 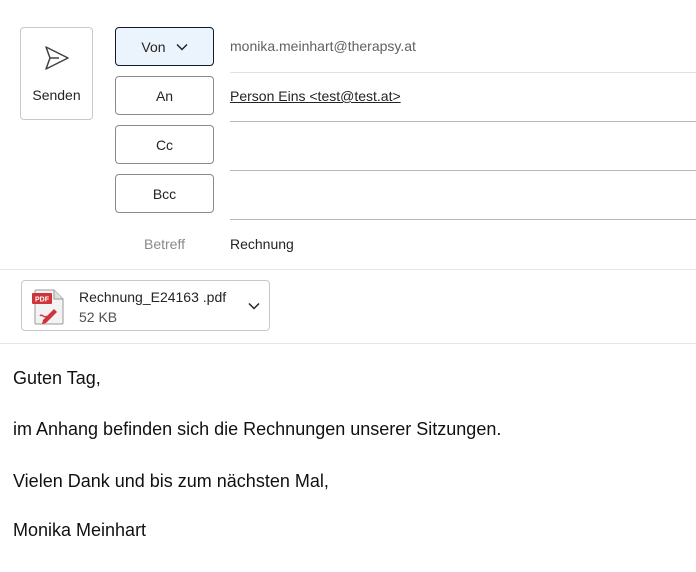 I want to click on pdf-badge: PDF, so click(x=42, y=300).